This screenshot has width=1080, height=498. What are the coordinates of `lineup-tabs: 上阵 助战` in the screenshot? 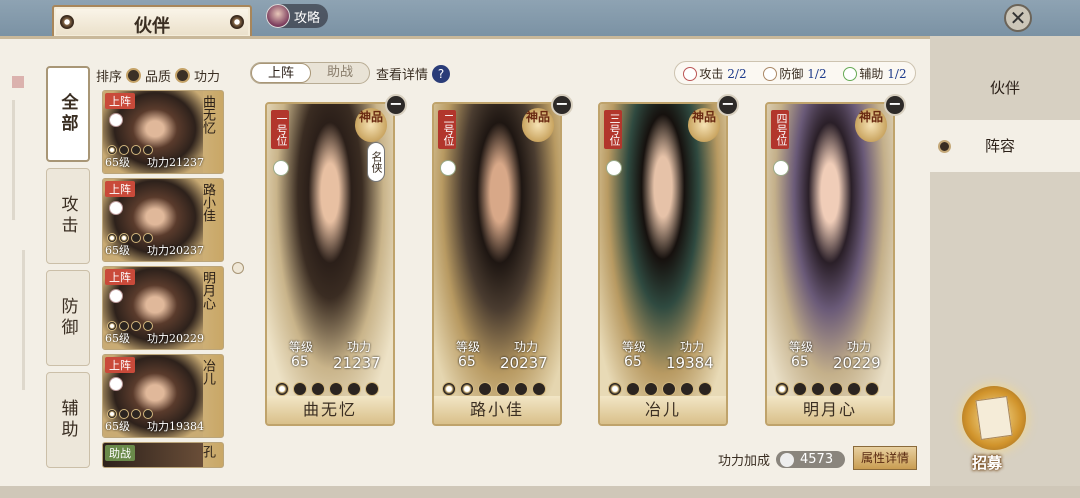 It's located at (310, 73).